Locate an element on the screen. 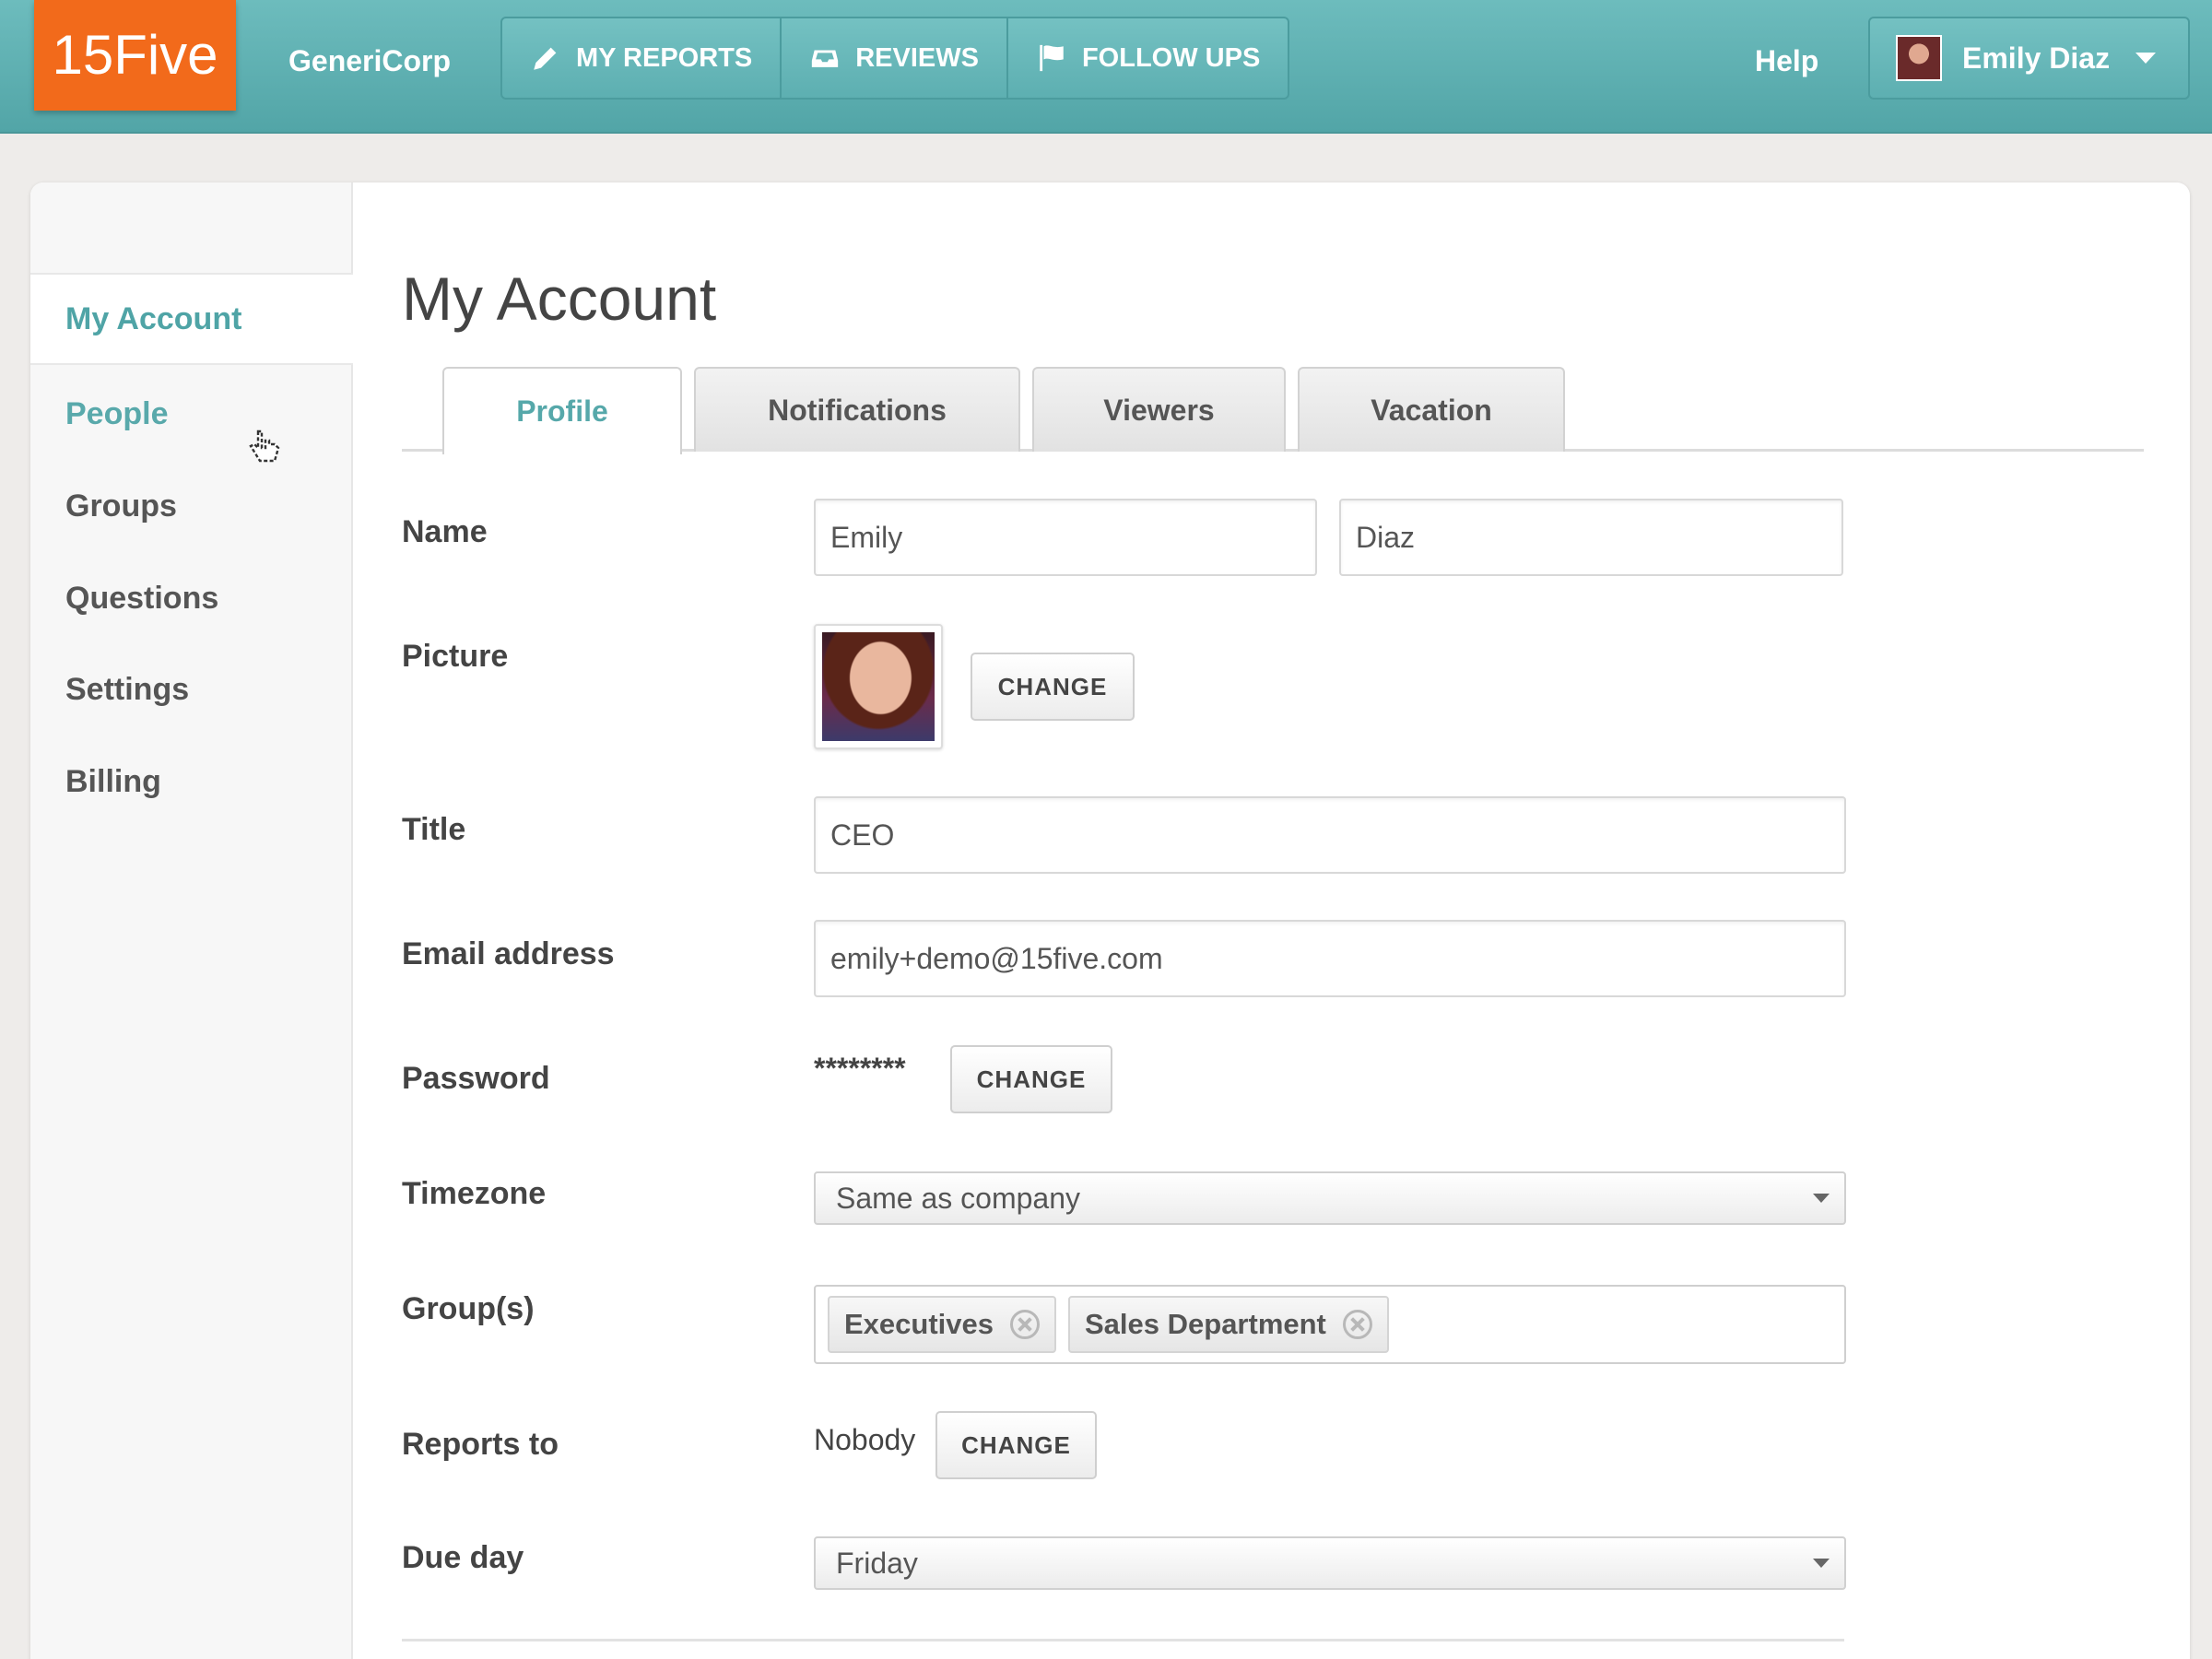 Image resolution: width=2212 pixels, height=1659 pixels. timezone-selected-value: Same as company is located at coordinates (958, 1198).